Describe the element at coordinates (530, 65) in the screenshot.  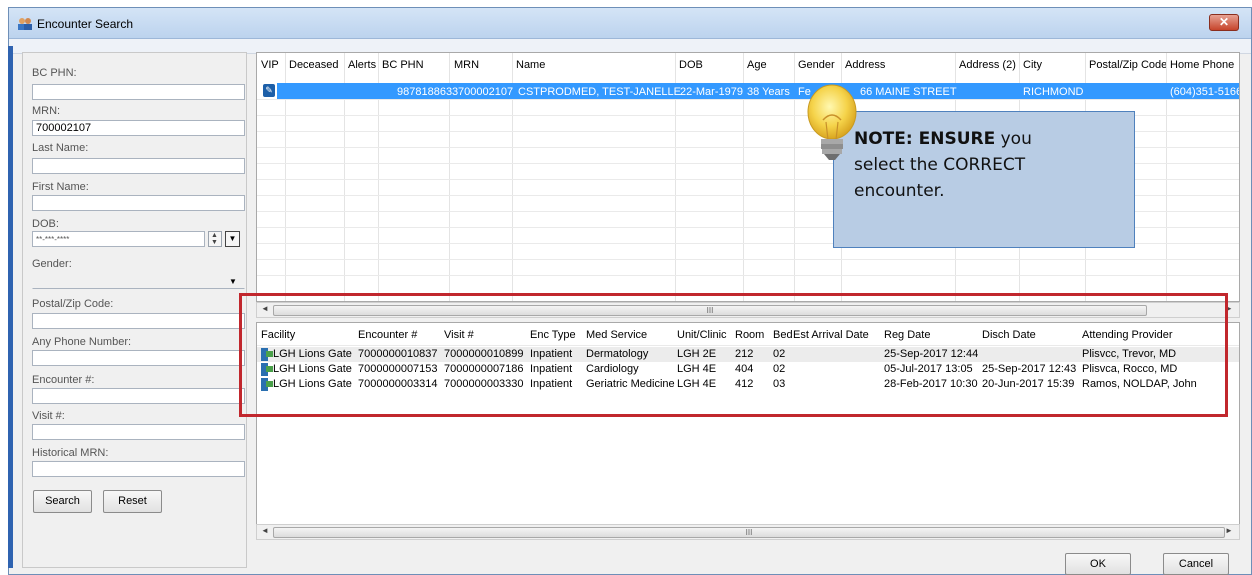
I see `col-header-name: Name` at that location.